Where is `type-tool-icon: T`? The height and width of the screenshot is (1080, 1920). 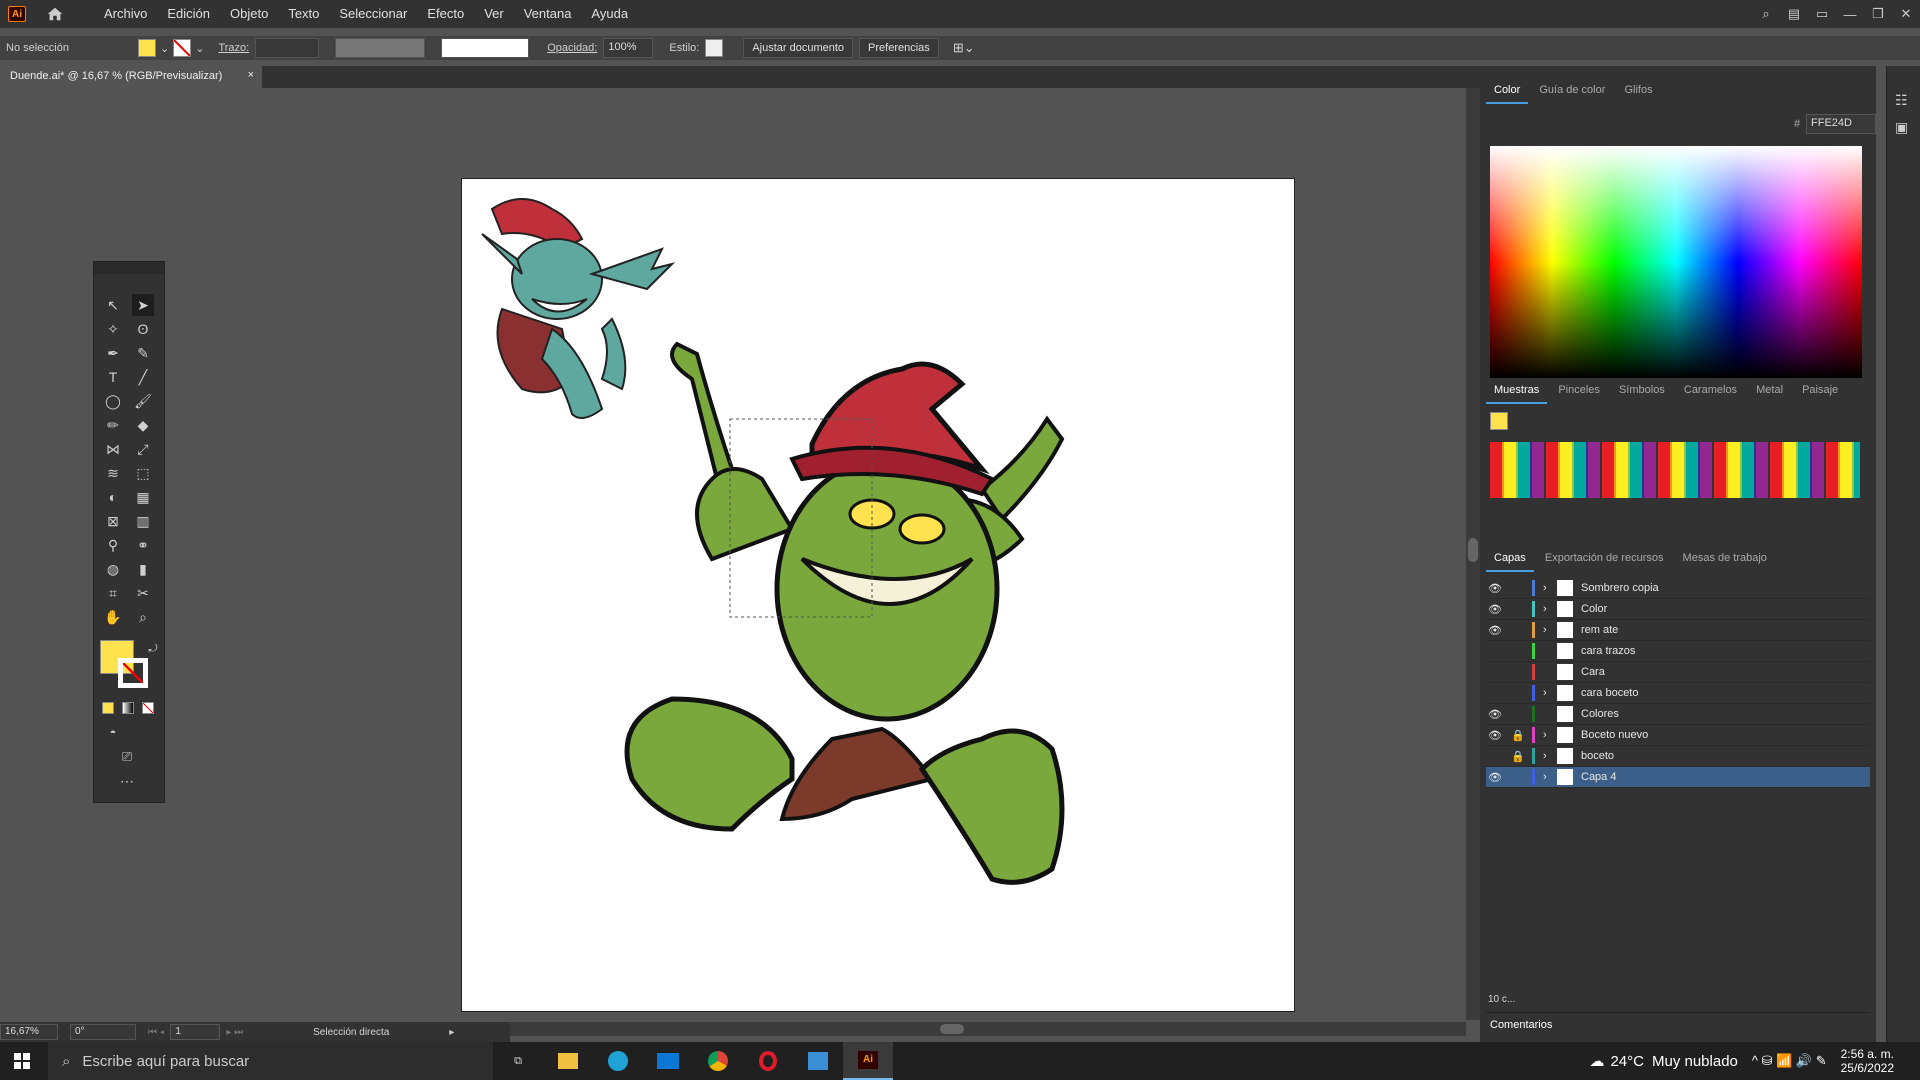 type-tool-icon: T is located at coordinates (113, 377).